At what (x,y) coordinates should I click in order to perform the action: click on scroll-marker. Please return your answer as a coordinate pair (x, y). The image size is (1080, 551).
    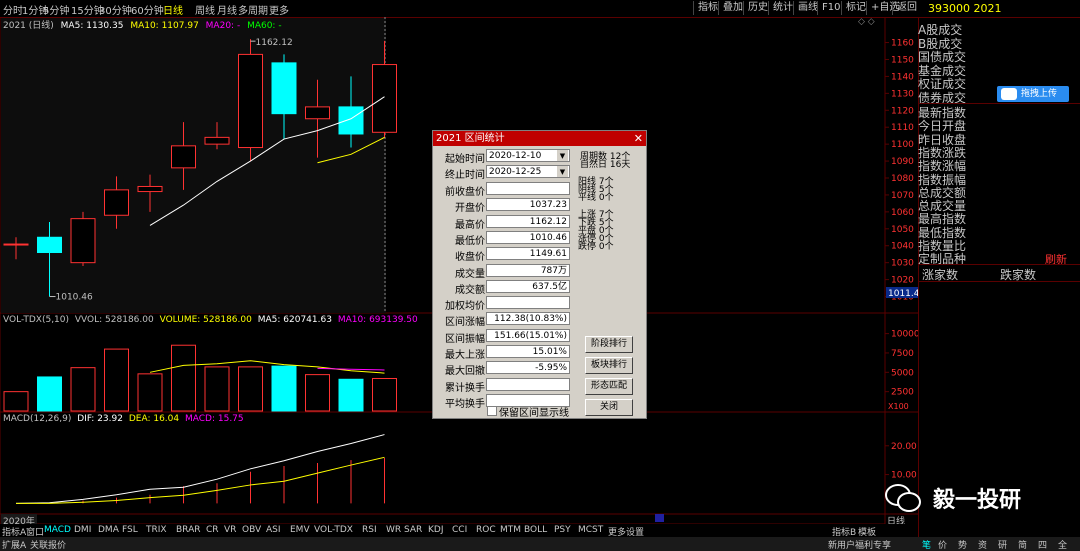
    Looking at the image, I should click on (659, 518).